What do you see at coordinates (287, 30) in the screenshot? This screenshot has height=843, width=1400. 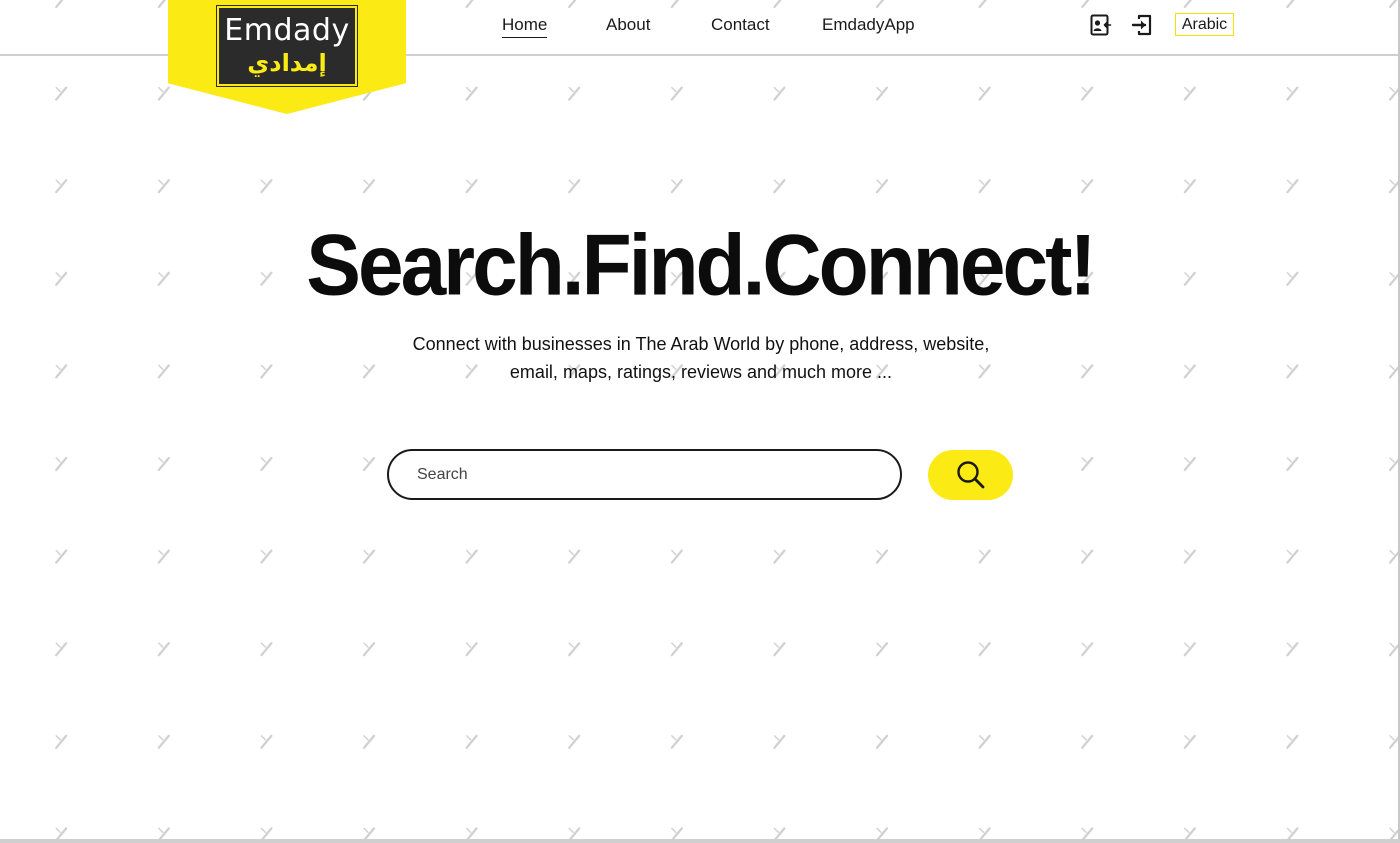 I see `logo-text-en: Emdady` at bounding box center [287, 30].